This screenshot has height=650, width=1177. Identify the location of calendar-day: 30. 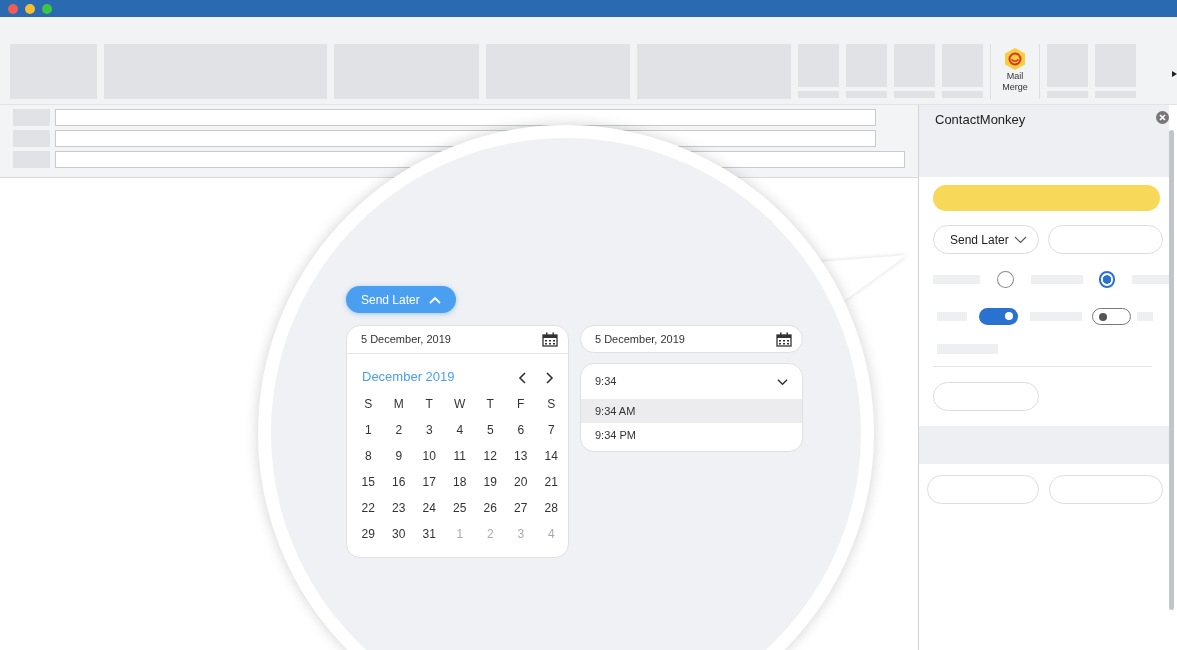
(398, 533).